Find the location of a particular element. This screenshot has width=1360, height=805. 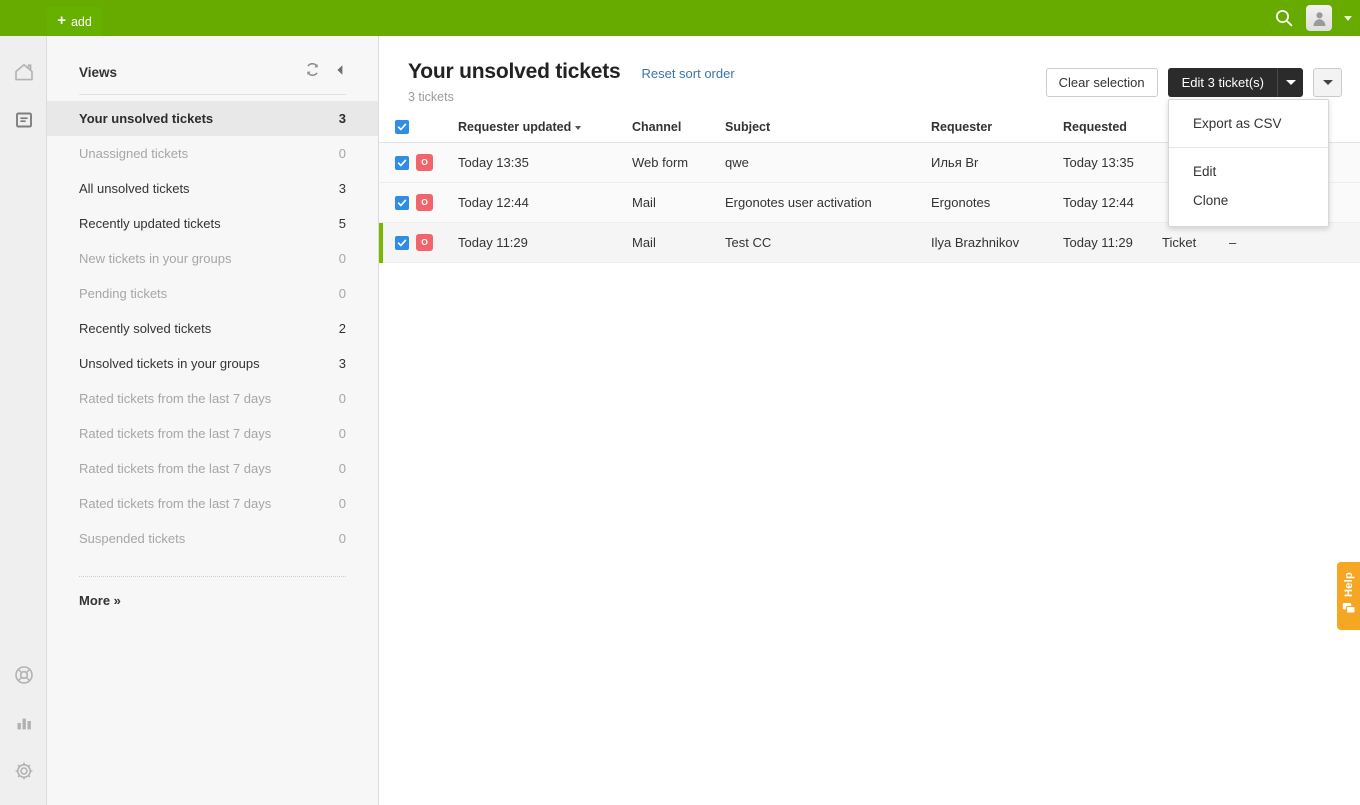

sidebar-item-count: 5 is located at coordinates (342, 223).